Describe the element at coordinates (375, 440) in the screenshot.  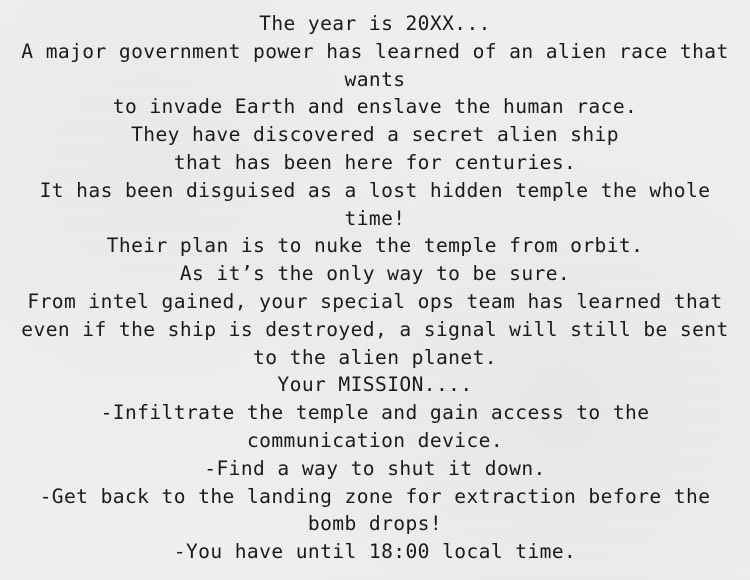
I see `objective-line: communication device.` at that location.